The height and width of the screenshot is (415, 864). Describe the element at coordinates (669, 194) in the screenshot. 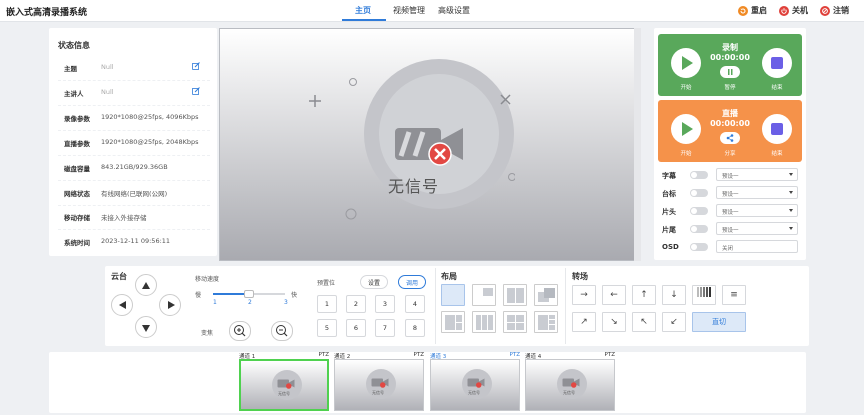

I see `overlay-label: 台标` at that location.